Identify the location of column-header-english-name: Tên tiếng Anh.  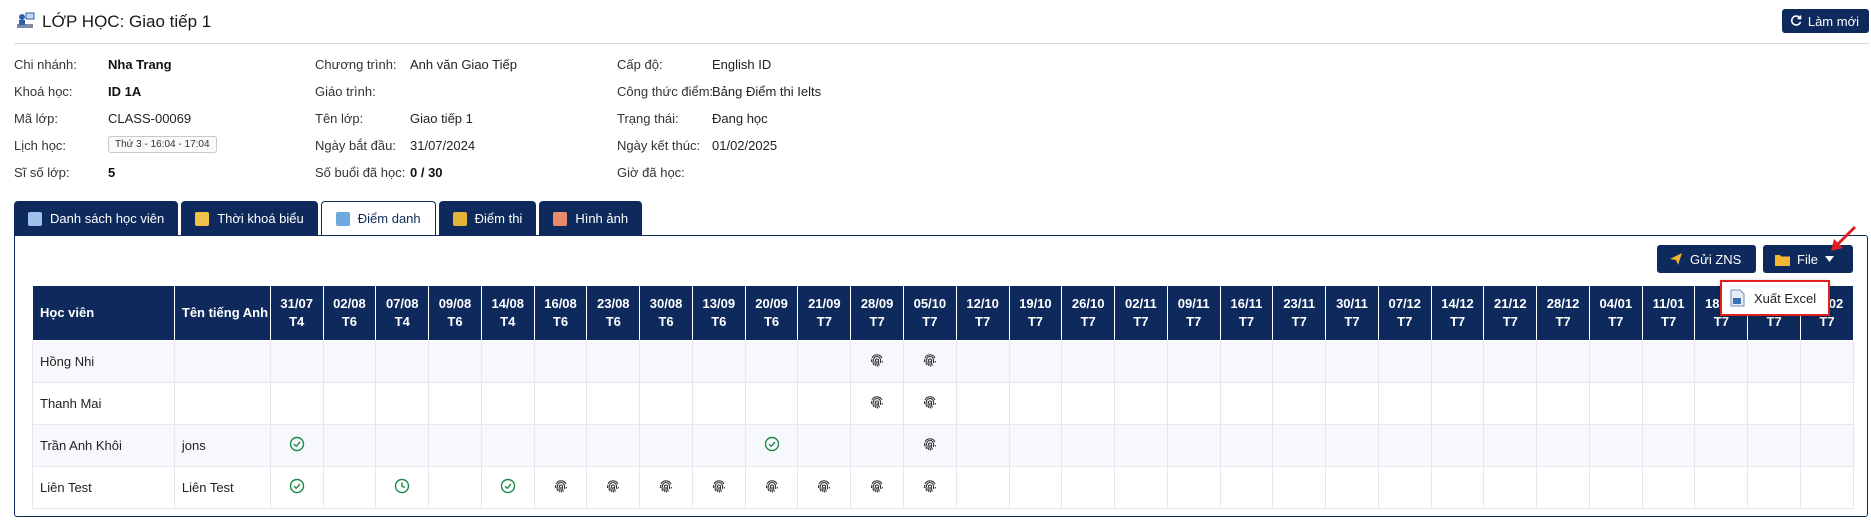
(222, 313).